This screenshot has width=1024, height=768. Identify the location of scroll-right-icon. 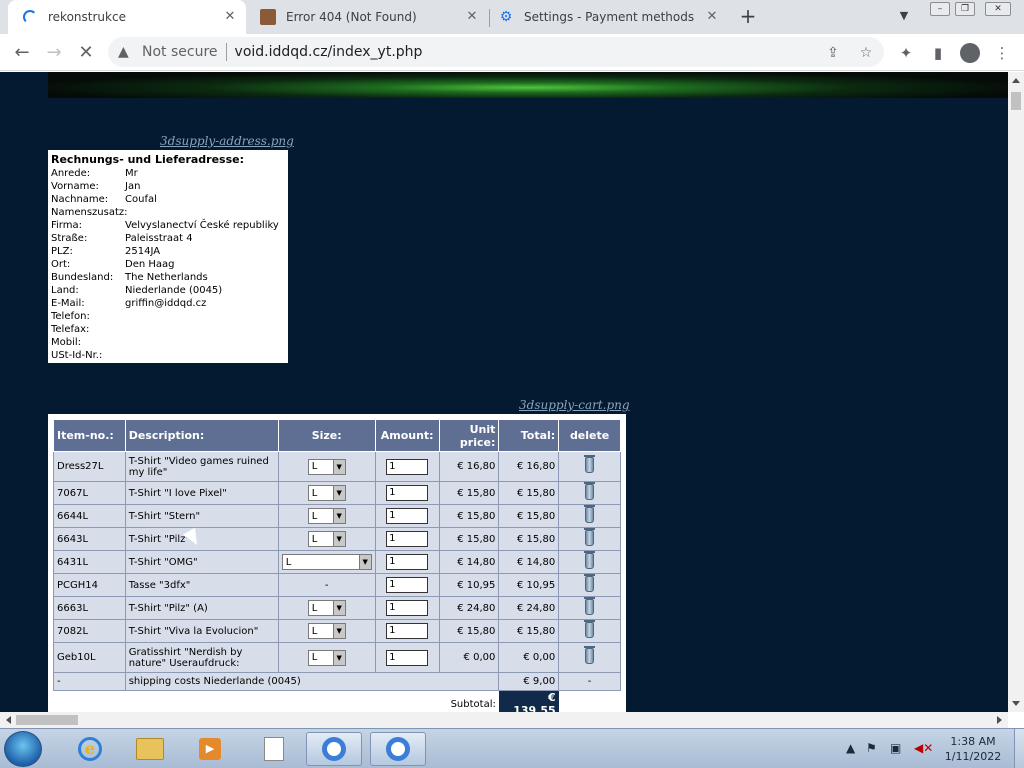
(999, 720).